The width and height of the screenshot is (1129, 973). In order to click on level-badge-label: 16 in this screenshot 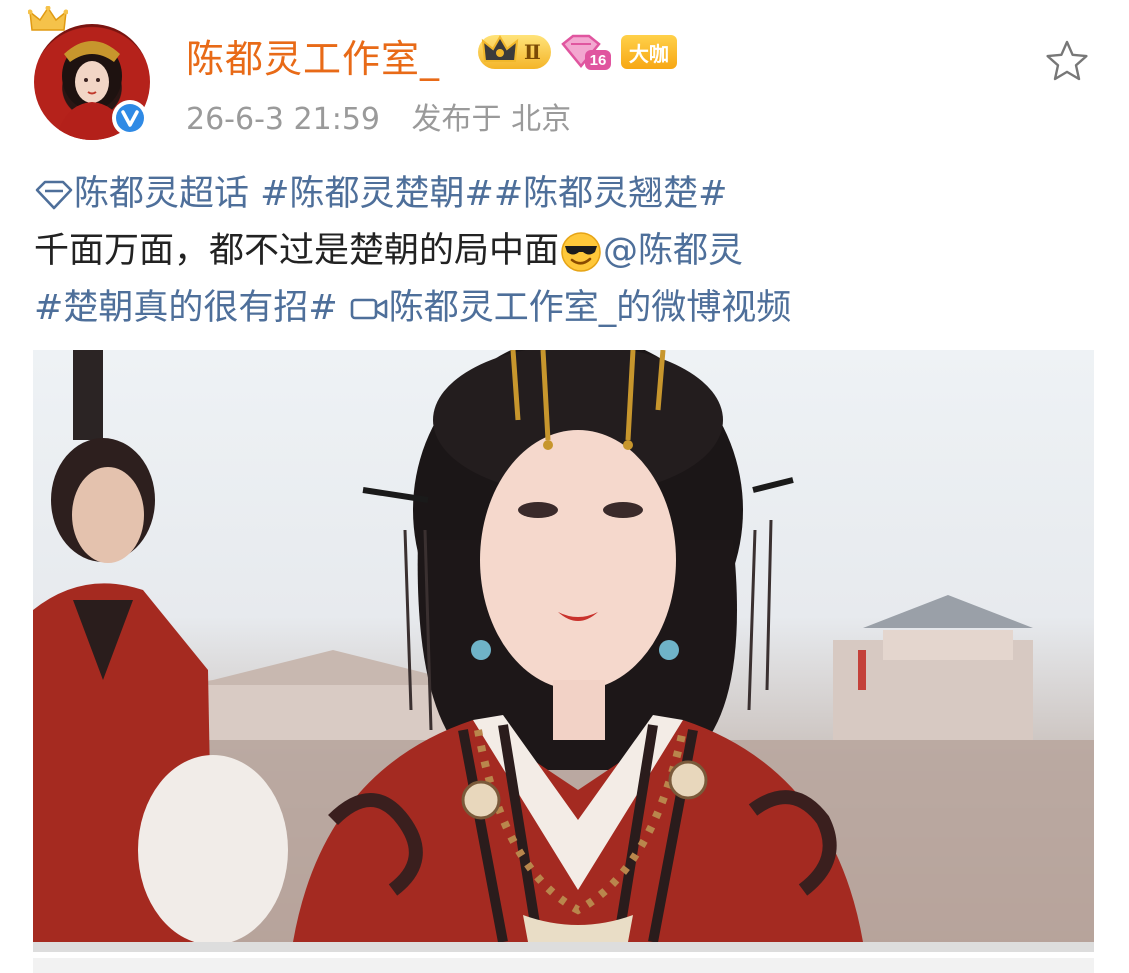, I will do `click(598, 60)`.